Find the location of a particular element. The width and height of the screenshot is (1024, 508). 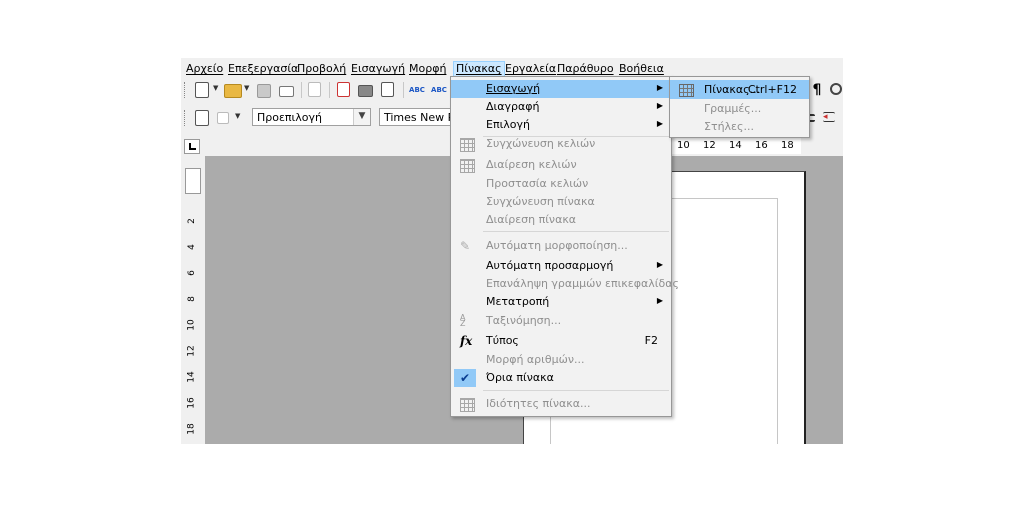

email-icon is located at coordinates (286, 91).